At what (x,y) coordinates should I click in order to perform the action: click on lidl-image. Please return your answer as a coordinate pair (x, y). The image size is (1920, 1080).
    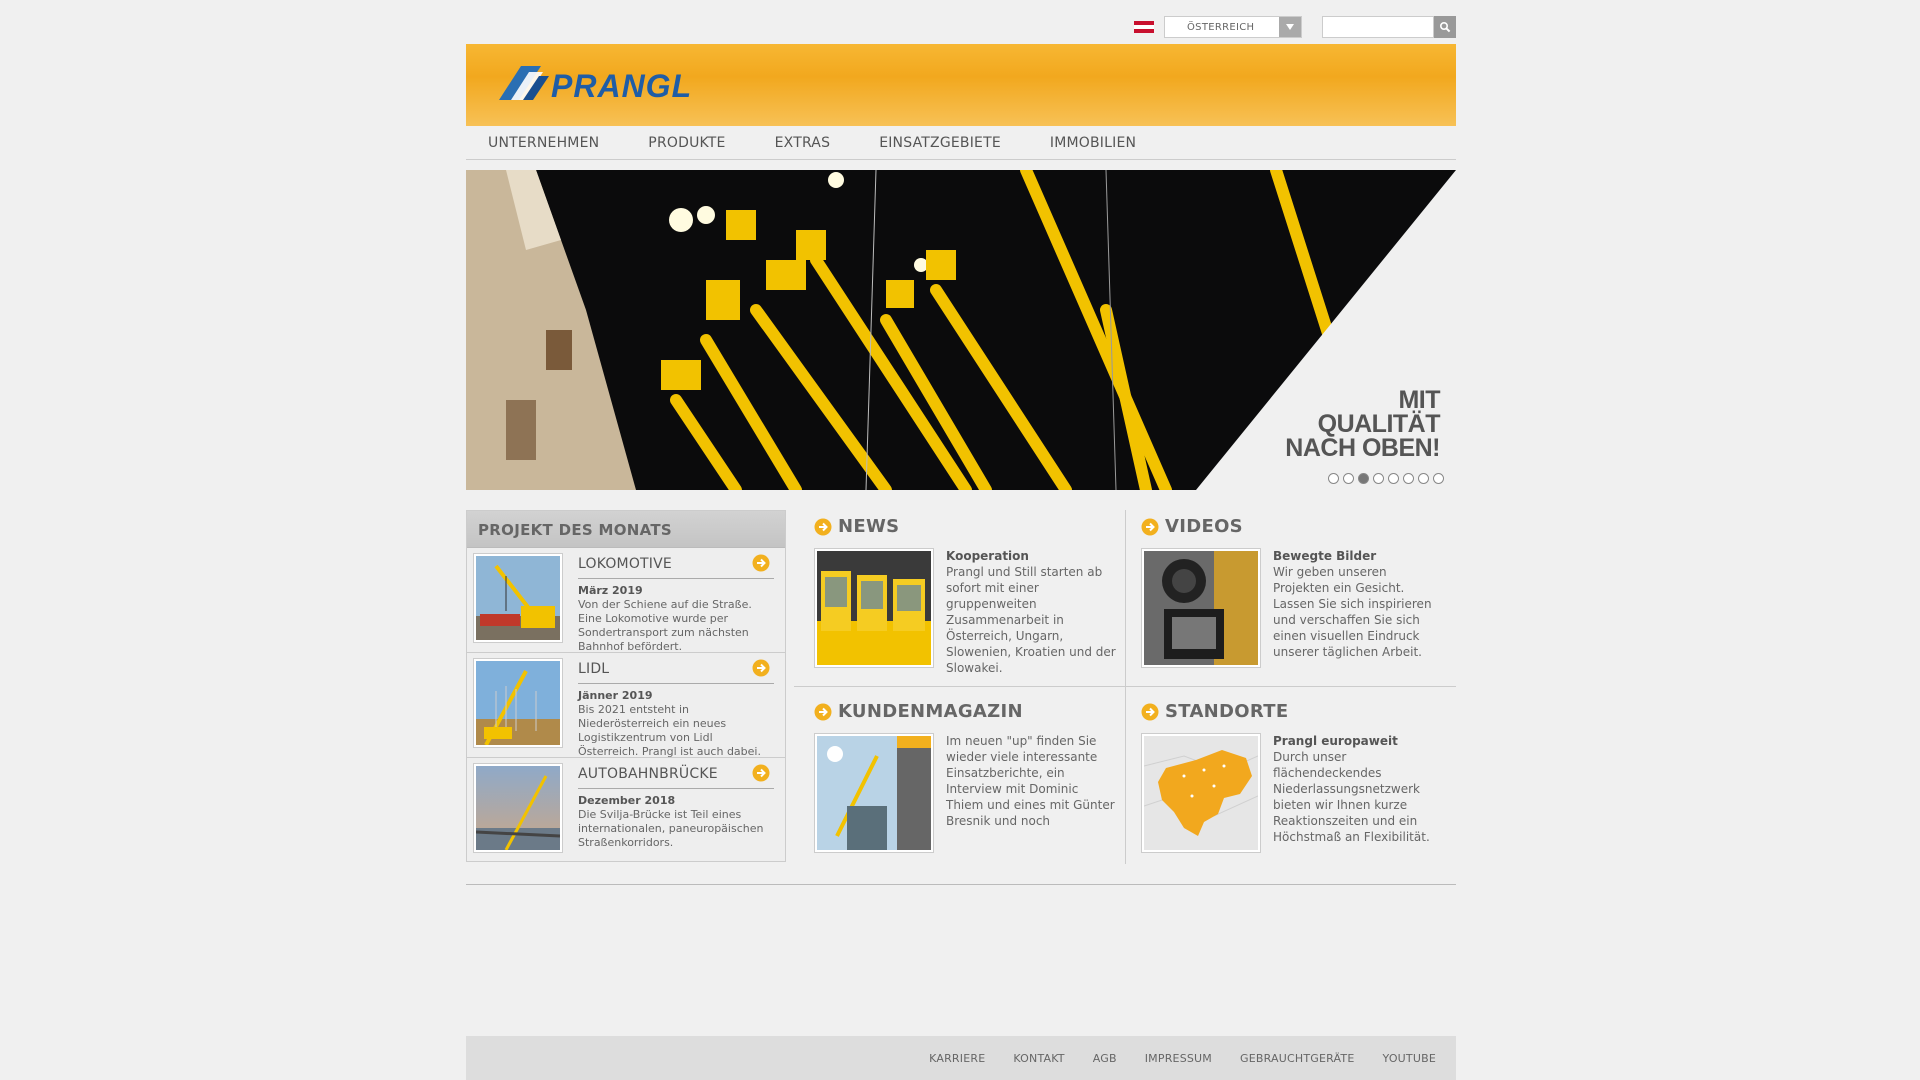
    Looking at the image, I should click on (518, 703).